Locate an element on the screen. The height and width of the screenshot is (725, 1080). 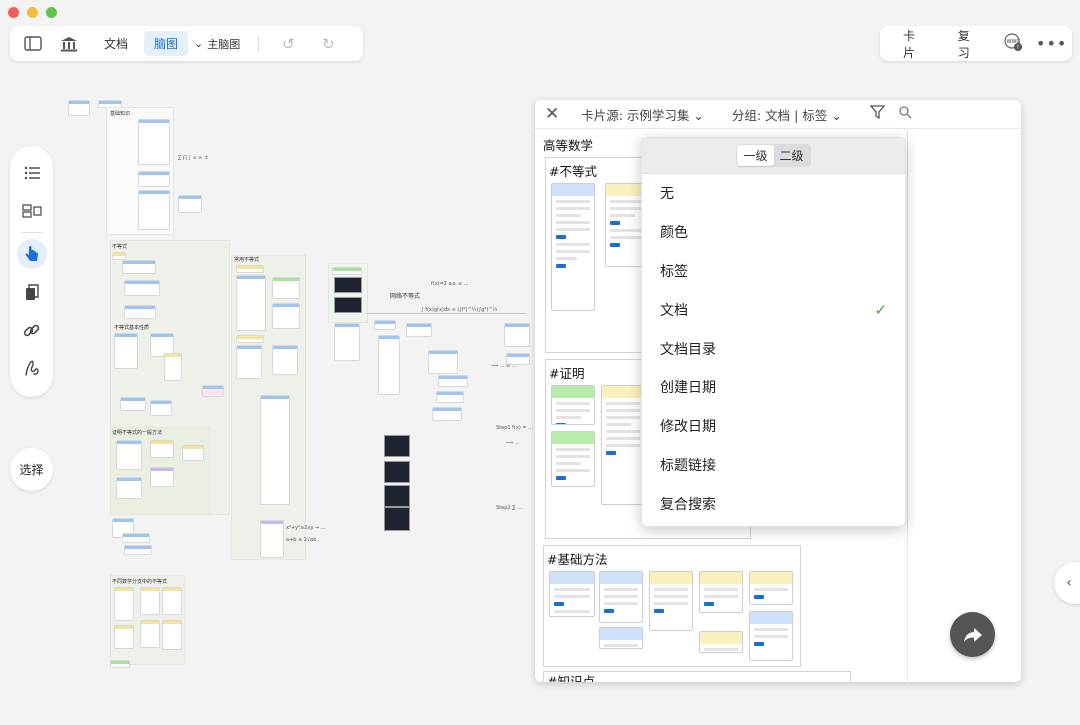
group-dropdown: 分组: 文档 | 标签 ⌄ is located at coordinates (787, 114).